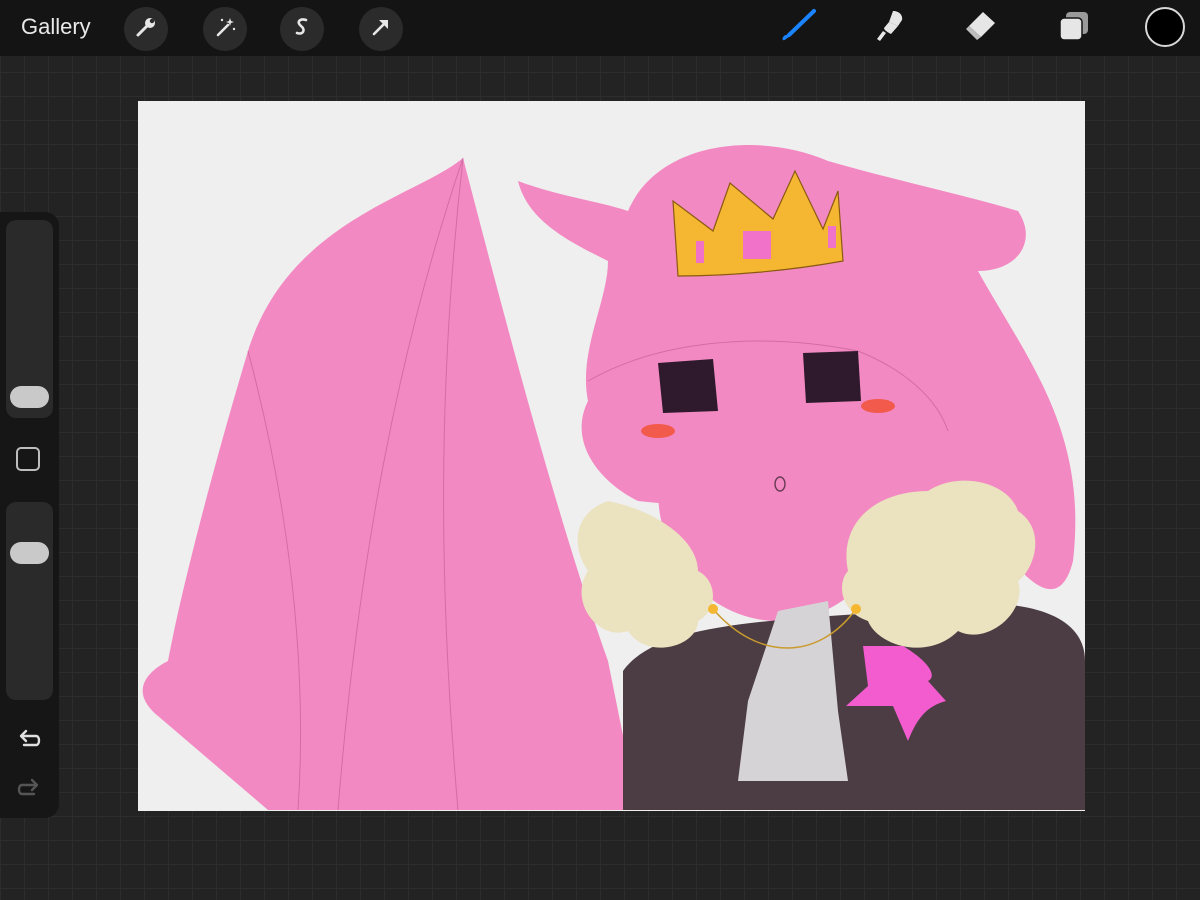 The image size is (1200, 900). Describe the element at coordinates (1165, 27) in the screenshot. I see `color-picker-button` at that location.